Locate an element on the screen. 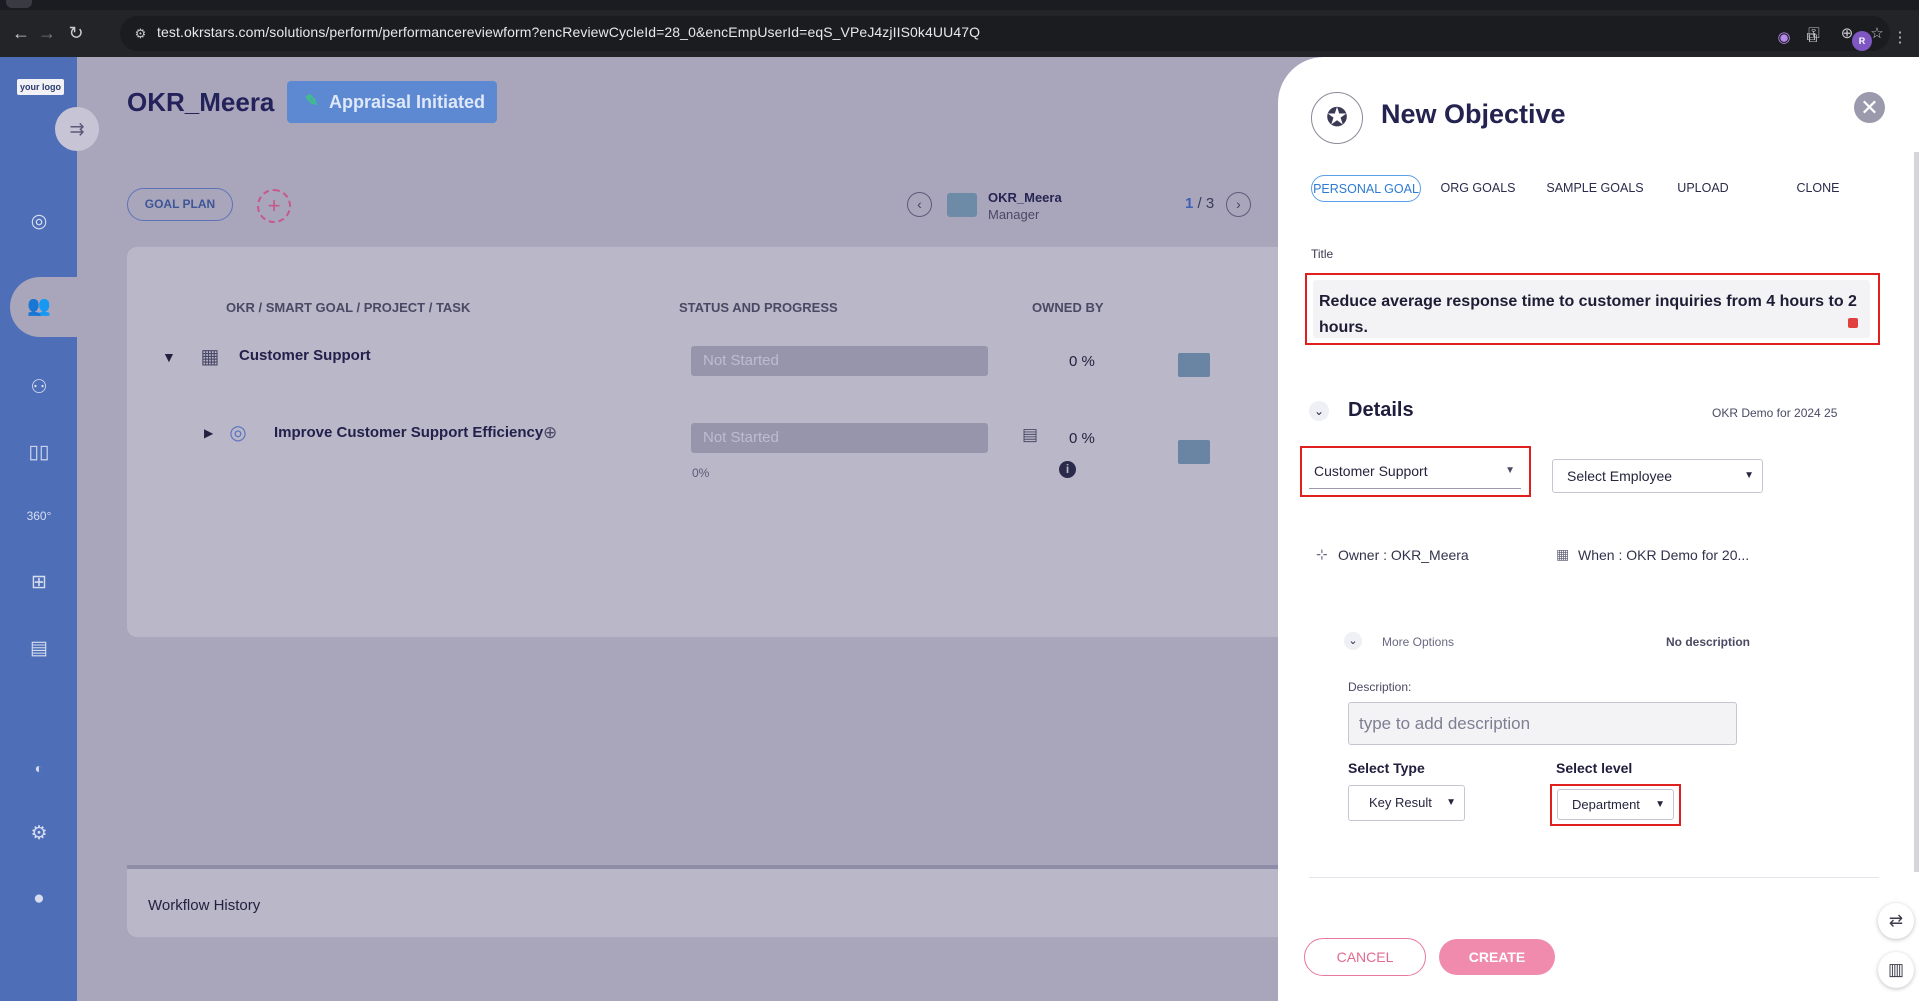  form-icon: ▤ is located at coordinates (39, 649).